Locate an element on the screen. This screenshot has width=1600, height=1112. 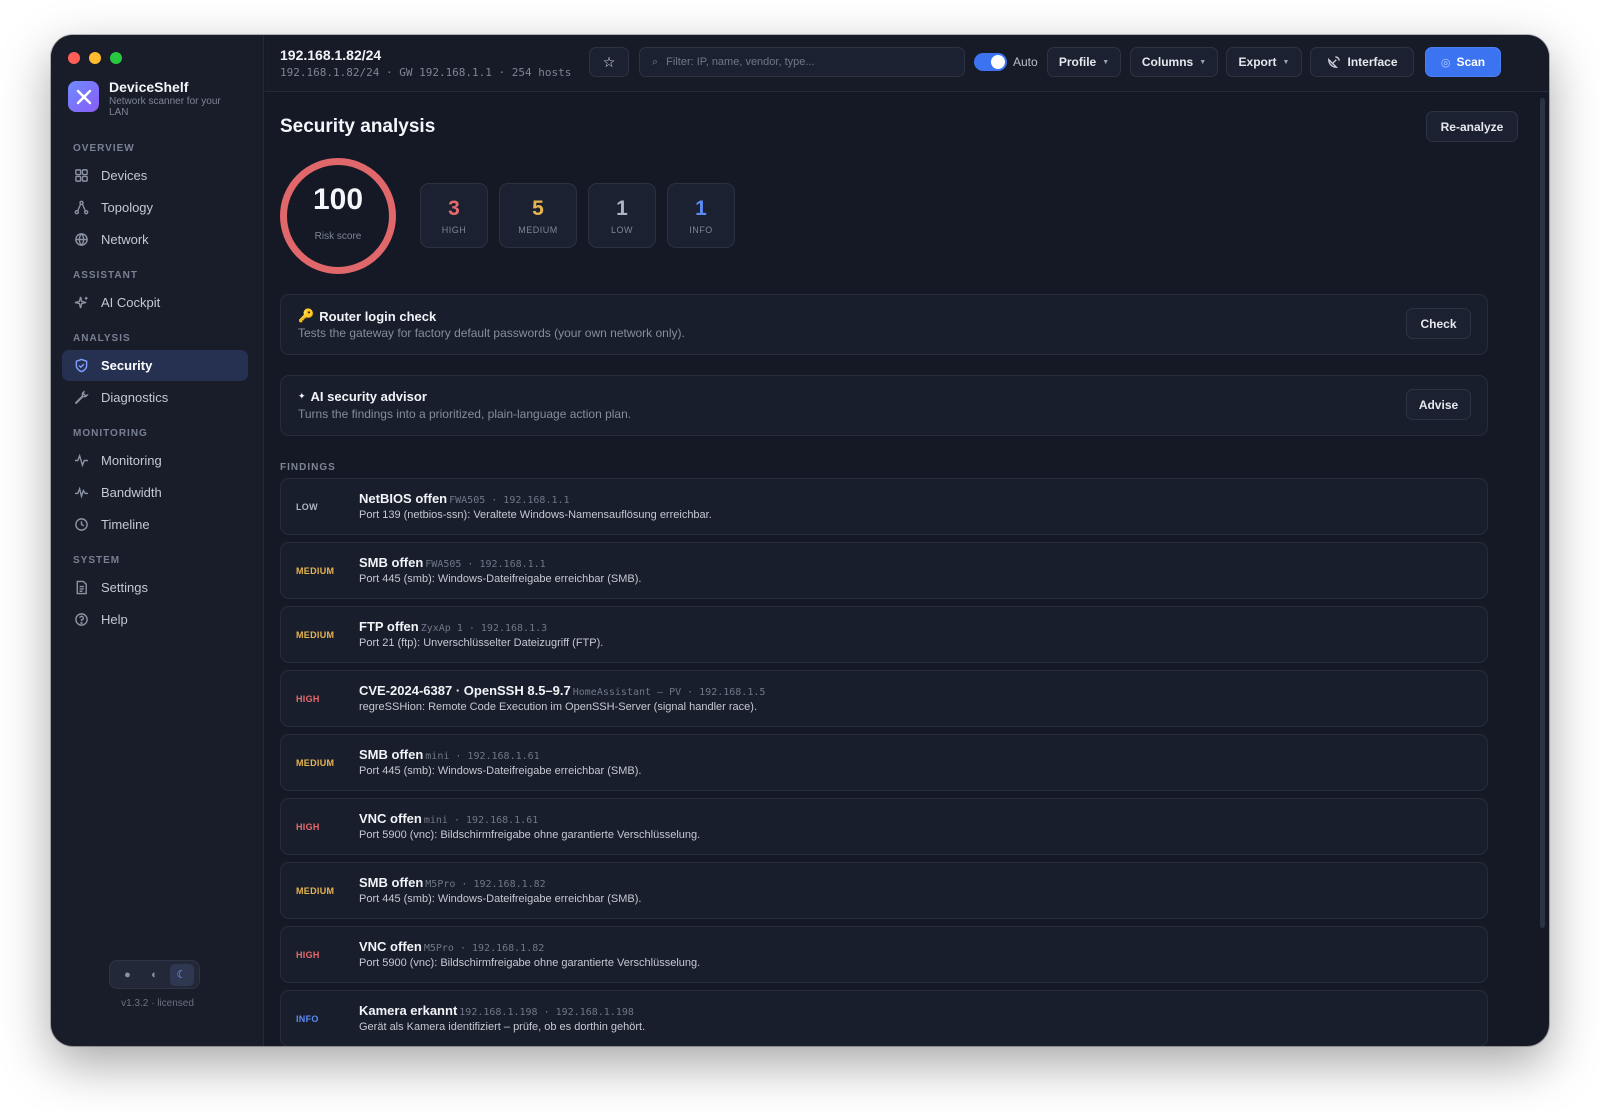
auto-scan-toggle is located at coordinates (990, 62).